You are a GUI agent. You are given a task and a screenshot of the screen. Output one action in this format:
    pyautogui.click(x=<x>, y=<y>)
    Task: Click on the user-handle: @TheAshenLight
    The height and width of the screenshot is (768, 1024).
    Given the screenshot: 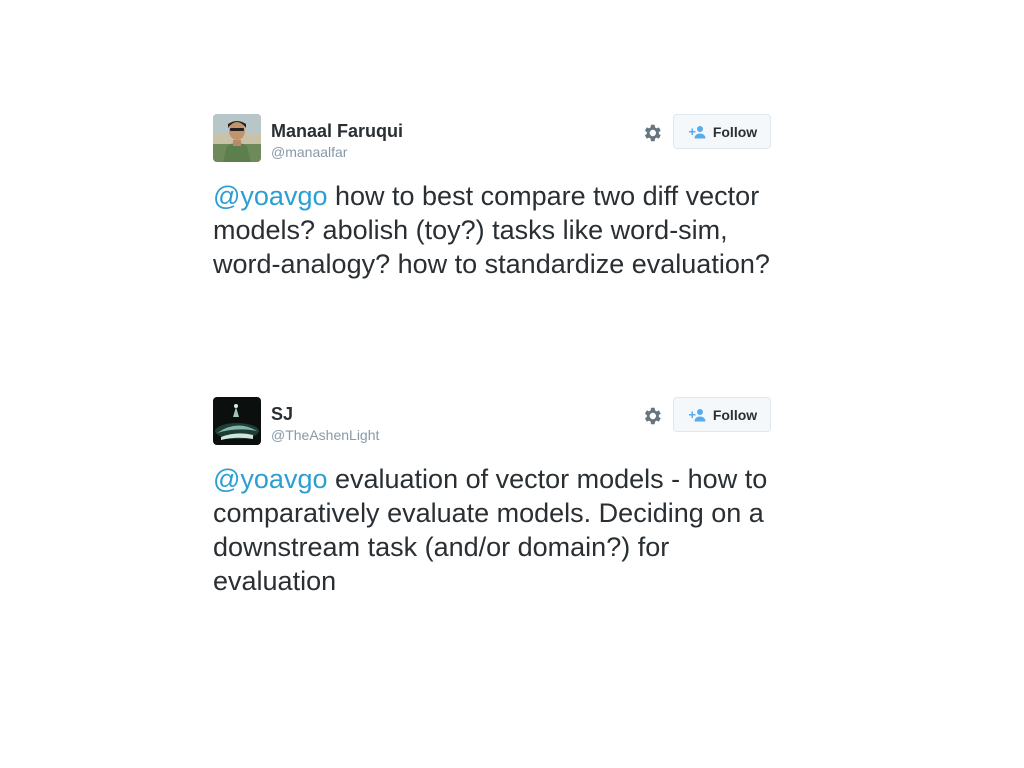 What is the action you would take?
    pyautogui.click(x=325, y=435)
    